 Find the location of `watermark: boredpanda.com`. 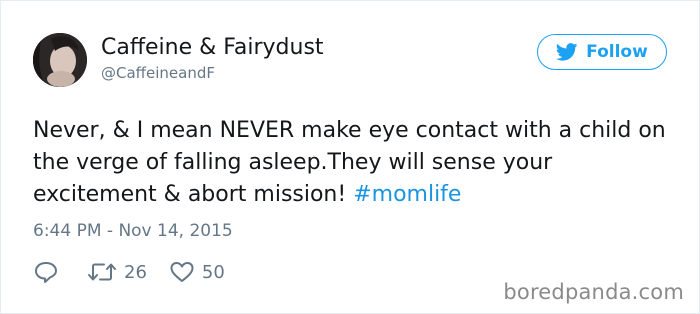

watermark: boredpanda.com is located at coordinates (593, 292).